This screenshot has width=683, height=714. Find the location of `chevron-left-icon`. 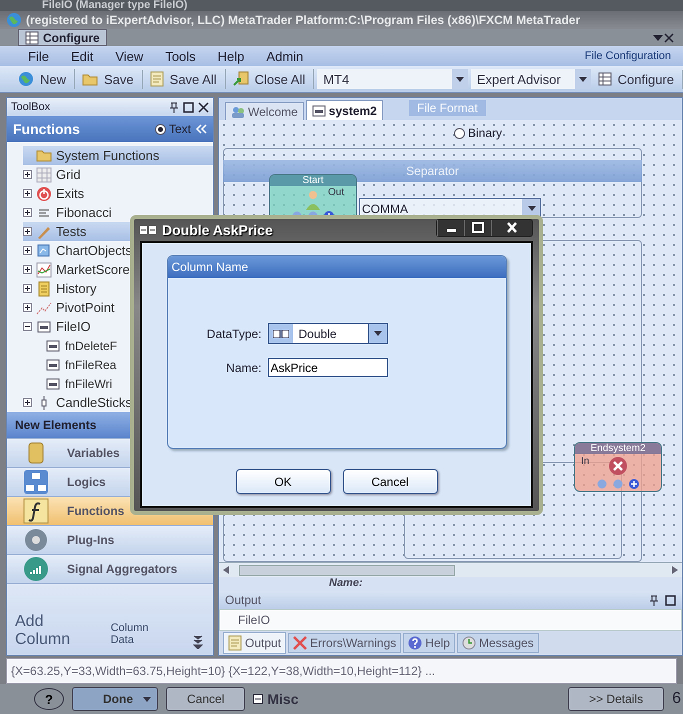

chevron-left-icon is located at coordinates (201, 129).